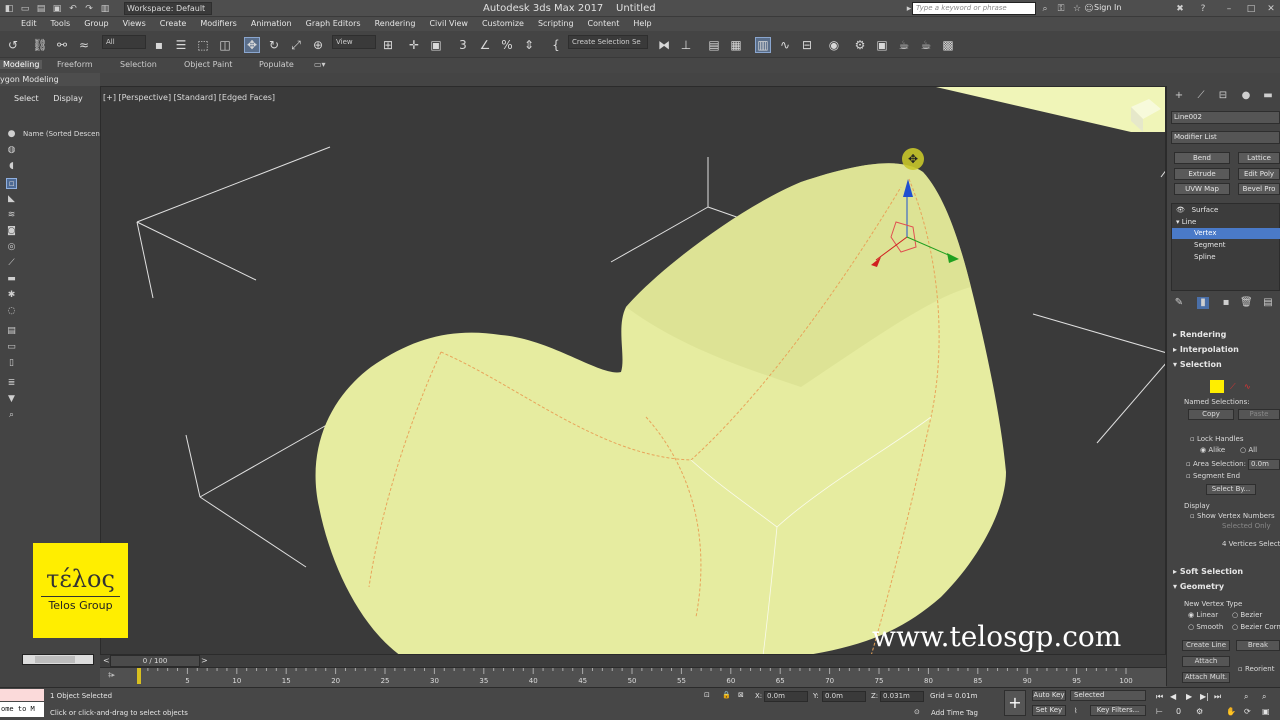  I want to click on display-tab-icon: ▬, so click(1268, 96).